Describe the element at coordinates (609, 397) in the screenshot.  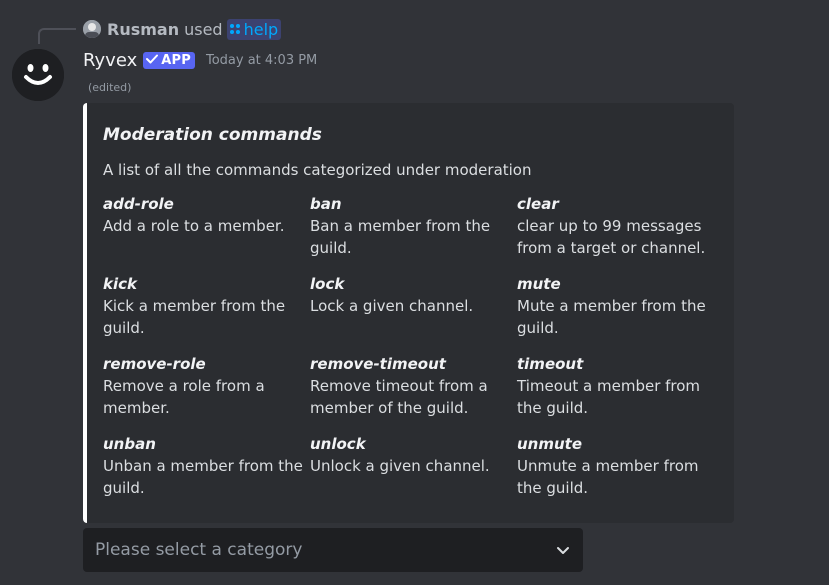
I see `field-value: Timeout a member from the guild.` at that location.